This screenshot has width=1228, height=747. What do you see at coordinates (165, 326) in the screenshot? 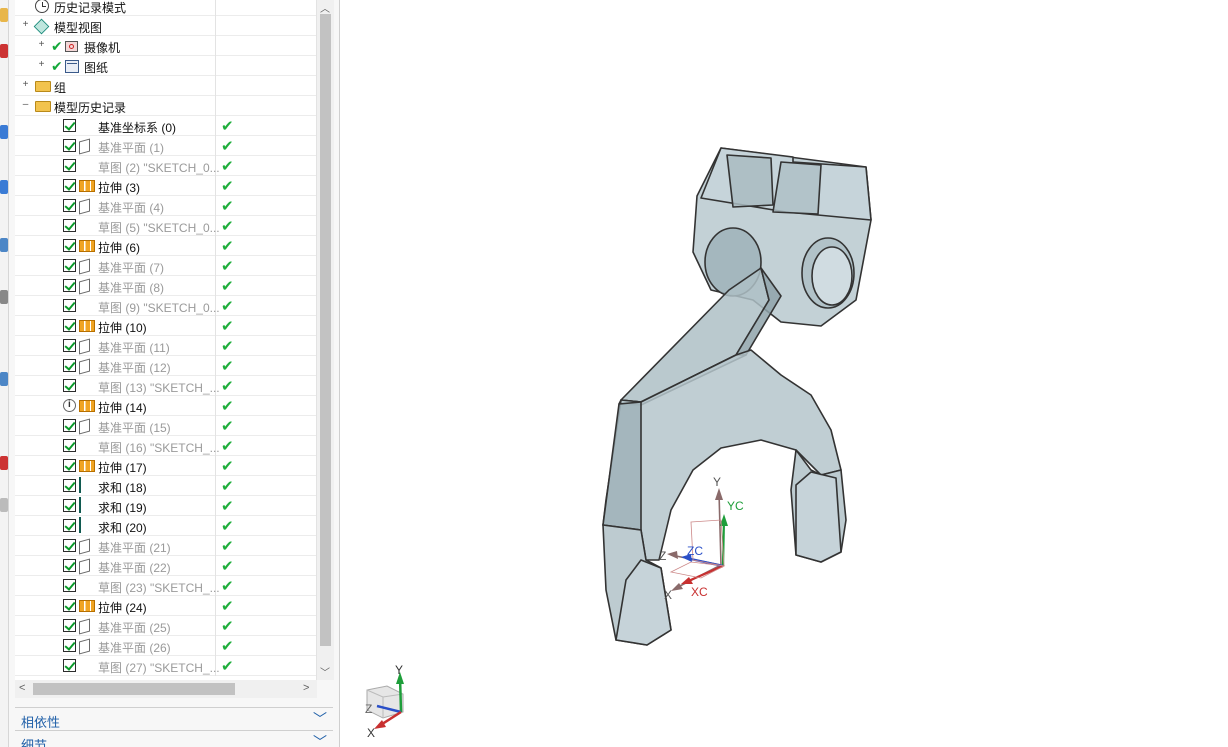
I see `tree-row: 拉伸 (10) ✔` at bounding box center [165, 326].